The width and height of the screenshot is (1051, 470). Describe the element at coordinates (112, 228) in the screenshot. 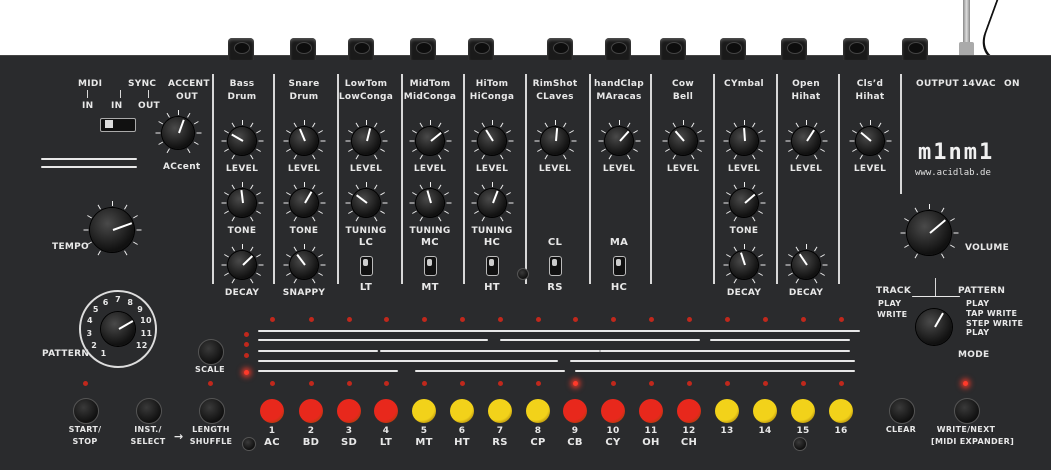

I see `tempo-knob` at that location.